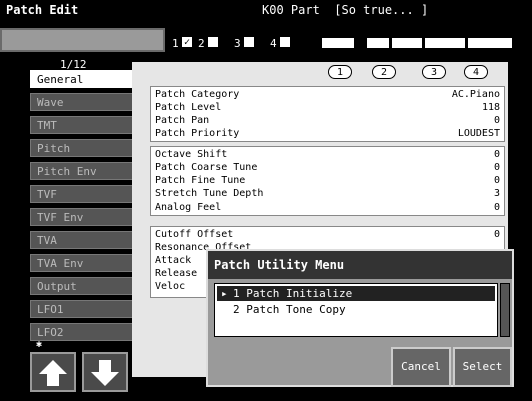  Describe the element at coordinates (327, 207) in the screenshot. I see `param-row: Analog Feel 0` at that location.